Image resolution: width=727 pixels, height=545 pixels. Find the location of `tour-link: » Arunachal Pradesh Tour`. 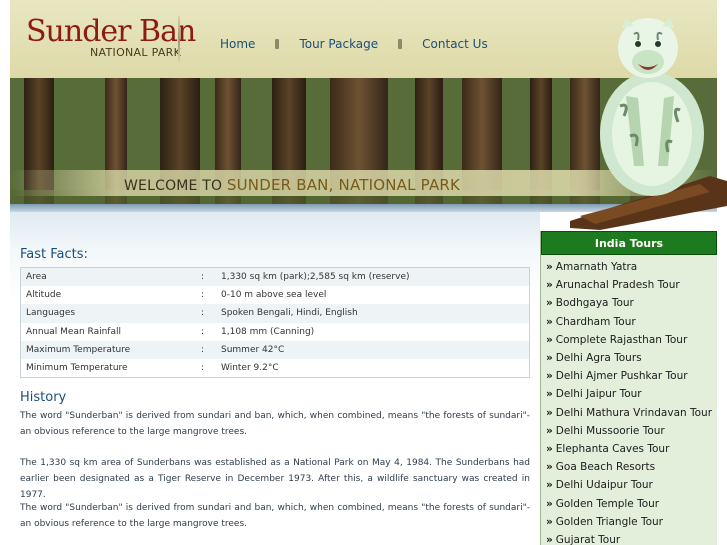

tour-link: » Arunachal Pradesh Tour is located at coordinates (629, 285).